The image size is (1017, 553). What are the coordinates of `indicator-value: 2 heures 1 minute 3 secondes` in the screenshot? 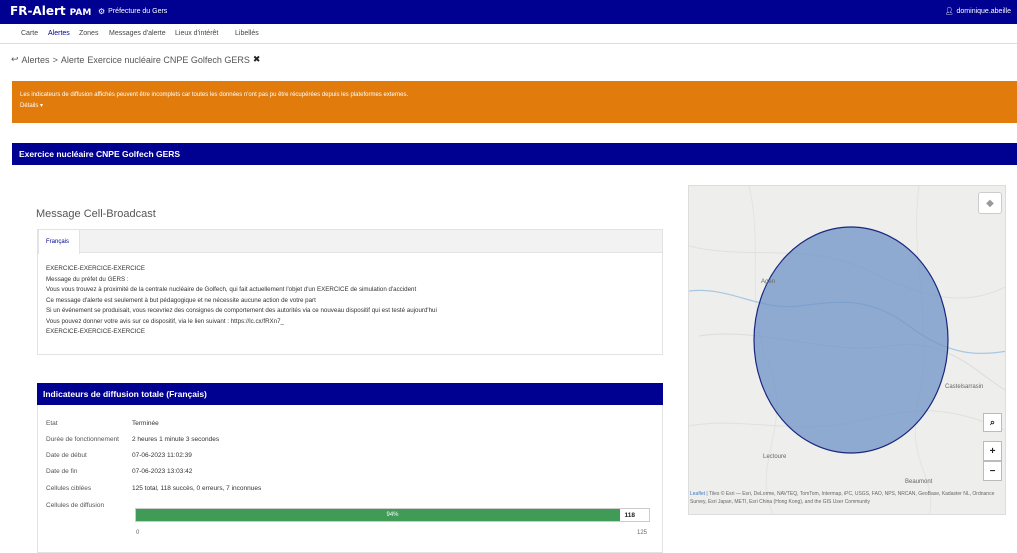 It's located at (176, 439).